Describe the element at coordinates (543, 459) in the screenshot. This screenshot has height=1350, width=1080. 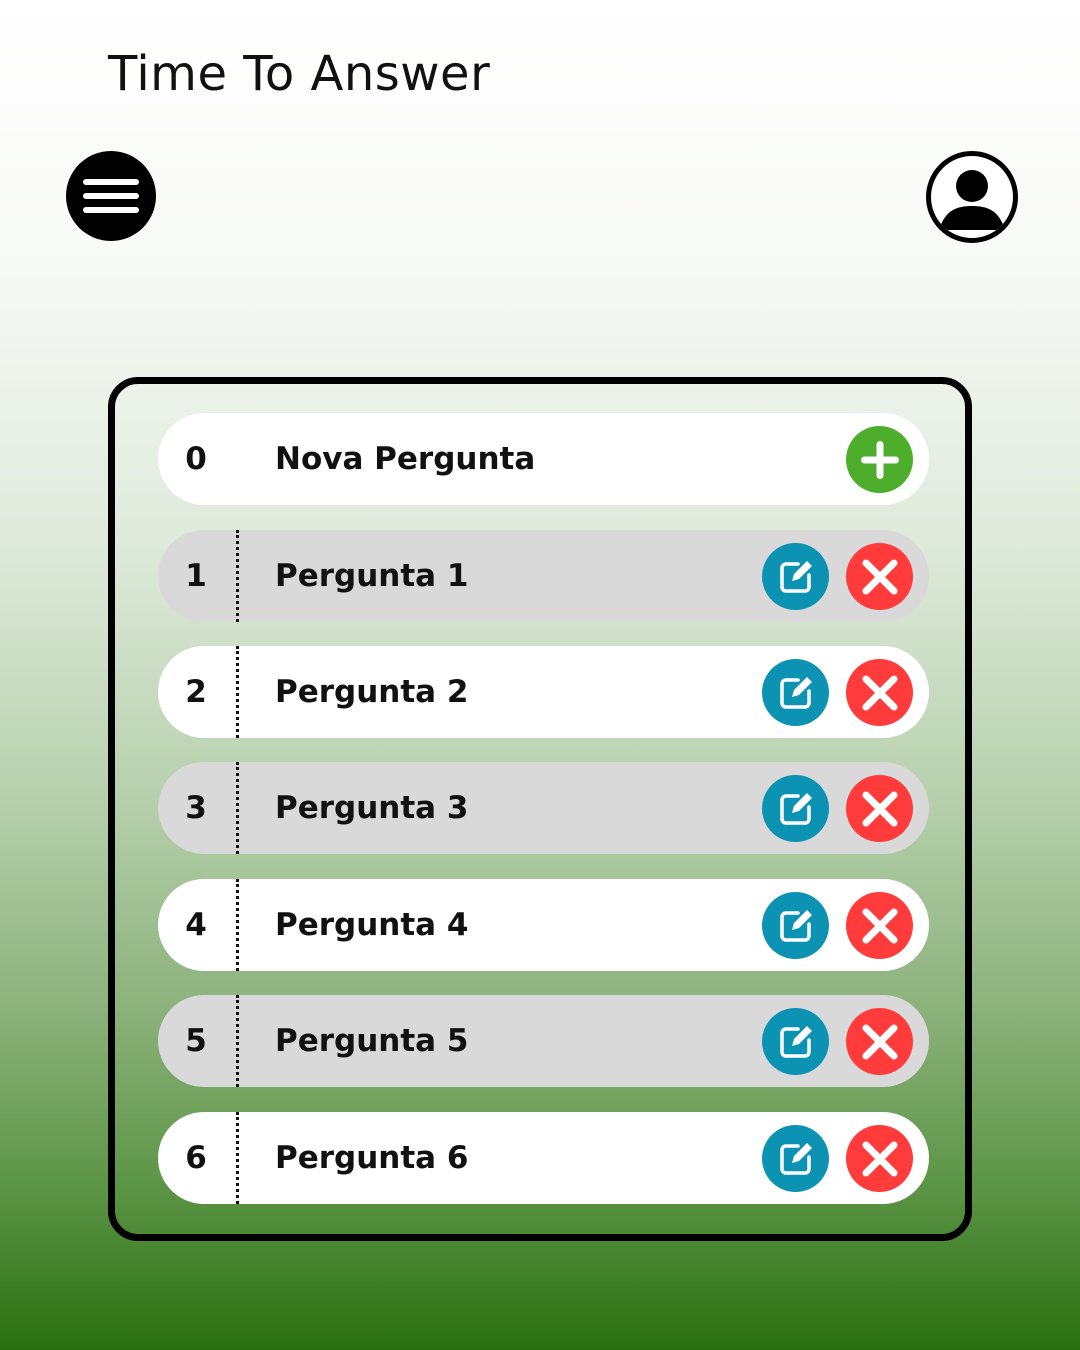
I see `new-question-row: 0 Nova Pergunta` at that location.